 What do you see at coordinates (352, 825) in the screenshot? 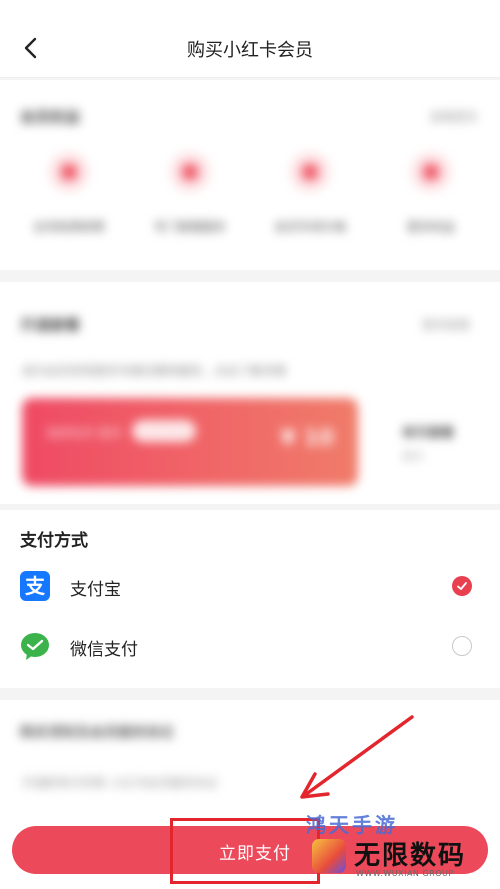
I see `watermark-top-text: 鸿天手游` at bounding box center [352, 825].